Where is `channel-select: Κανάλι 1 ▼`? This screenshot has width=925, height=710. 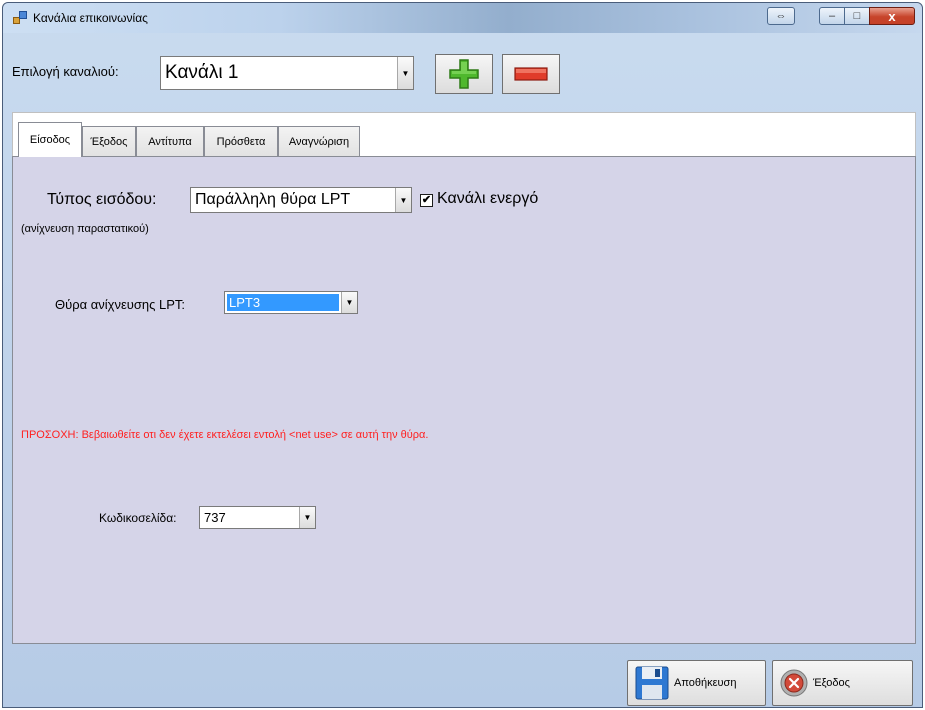 channel-select: Κανάλι 1 ▼ is located at coordinates (287, 73).